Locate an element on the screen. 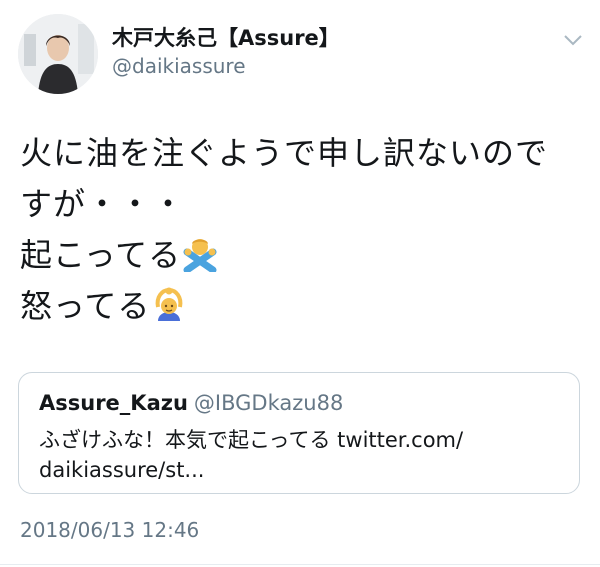 This screenshot has height=567, width=600. tweet-text-line: すが・・・ is located at coordinates (103, 204).